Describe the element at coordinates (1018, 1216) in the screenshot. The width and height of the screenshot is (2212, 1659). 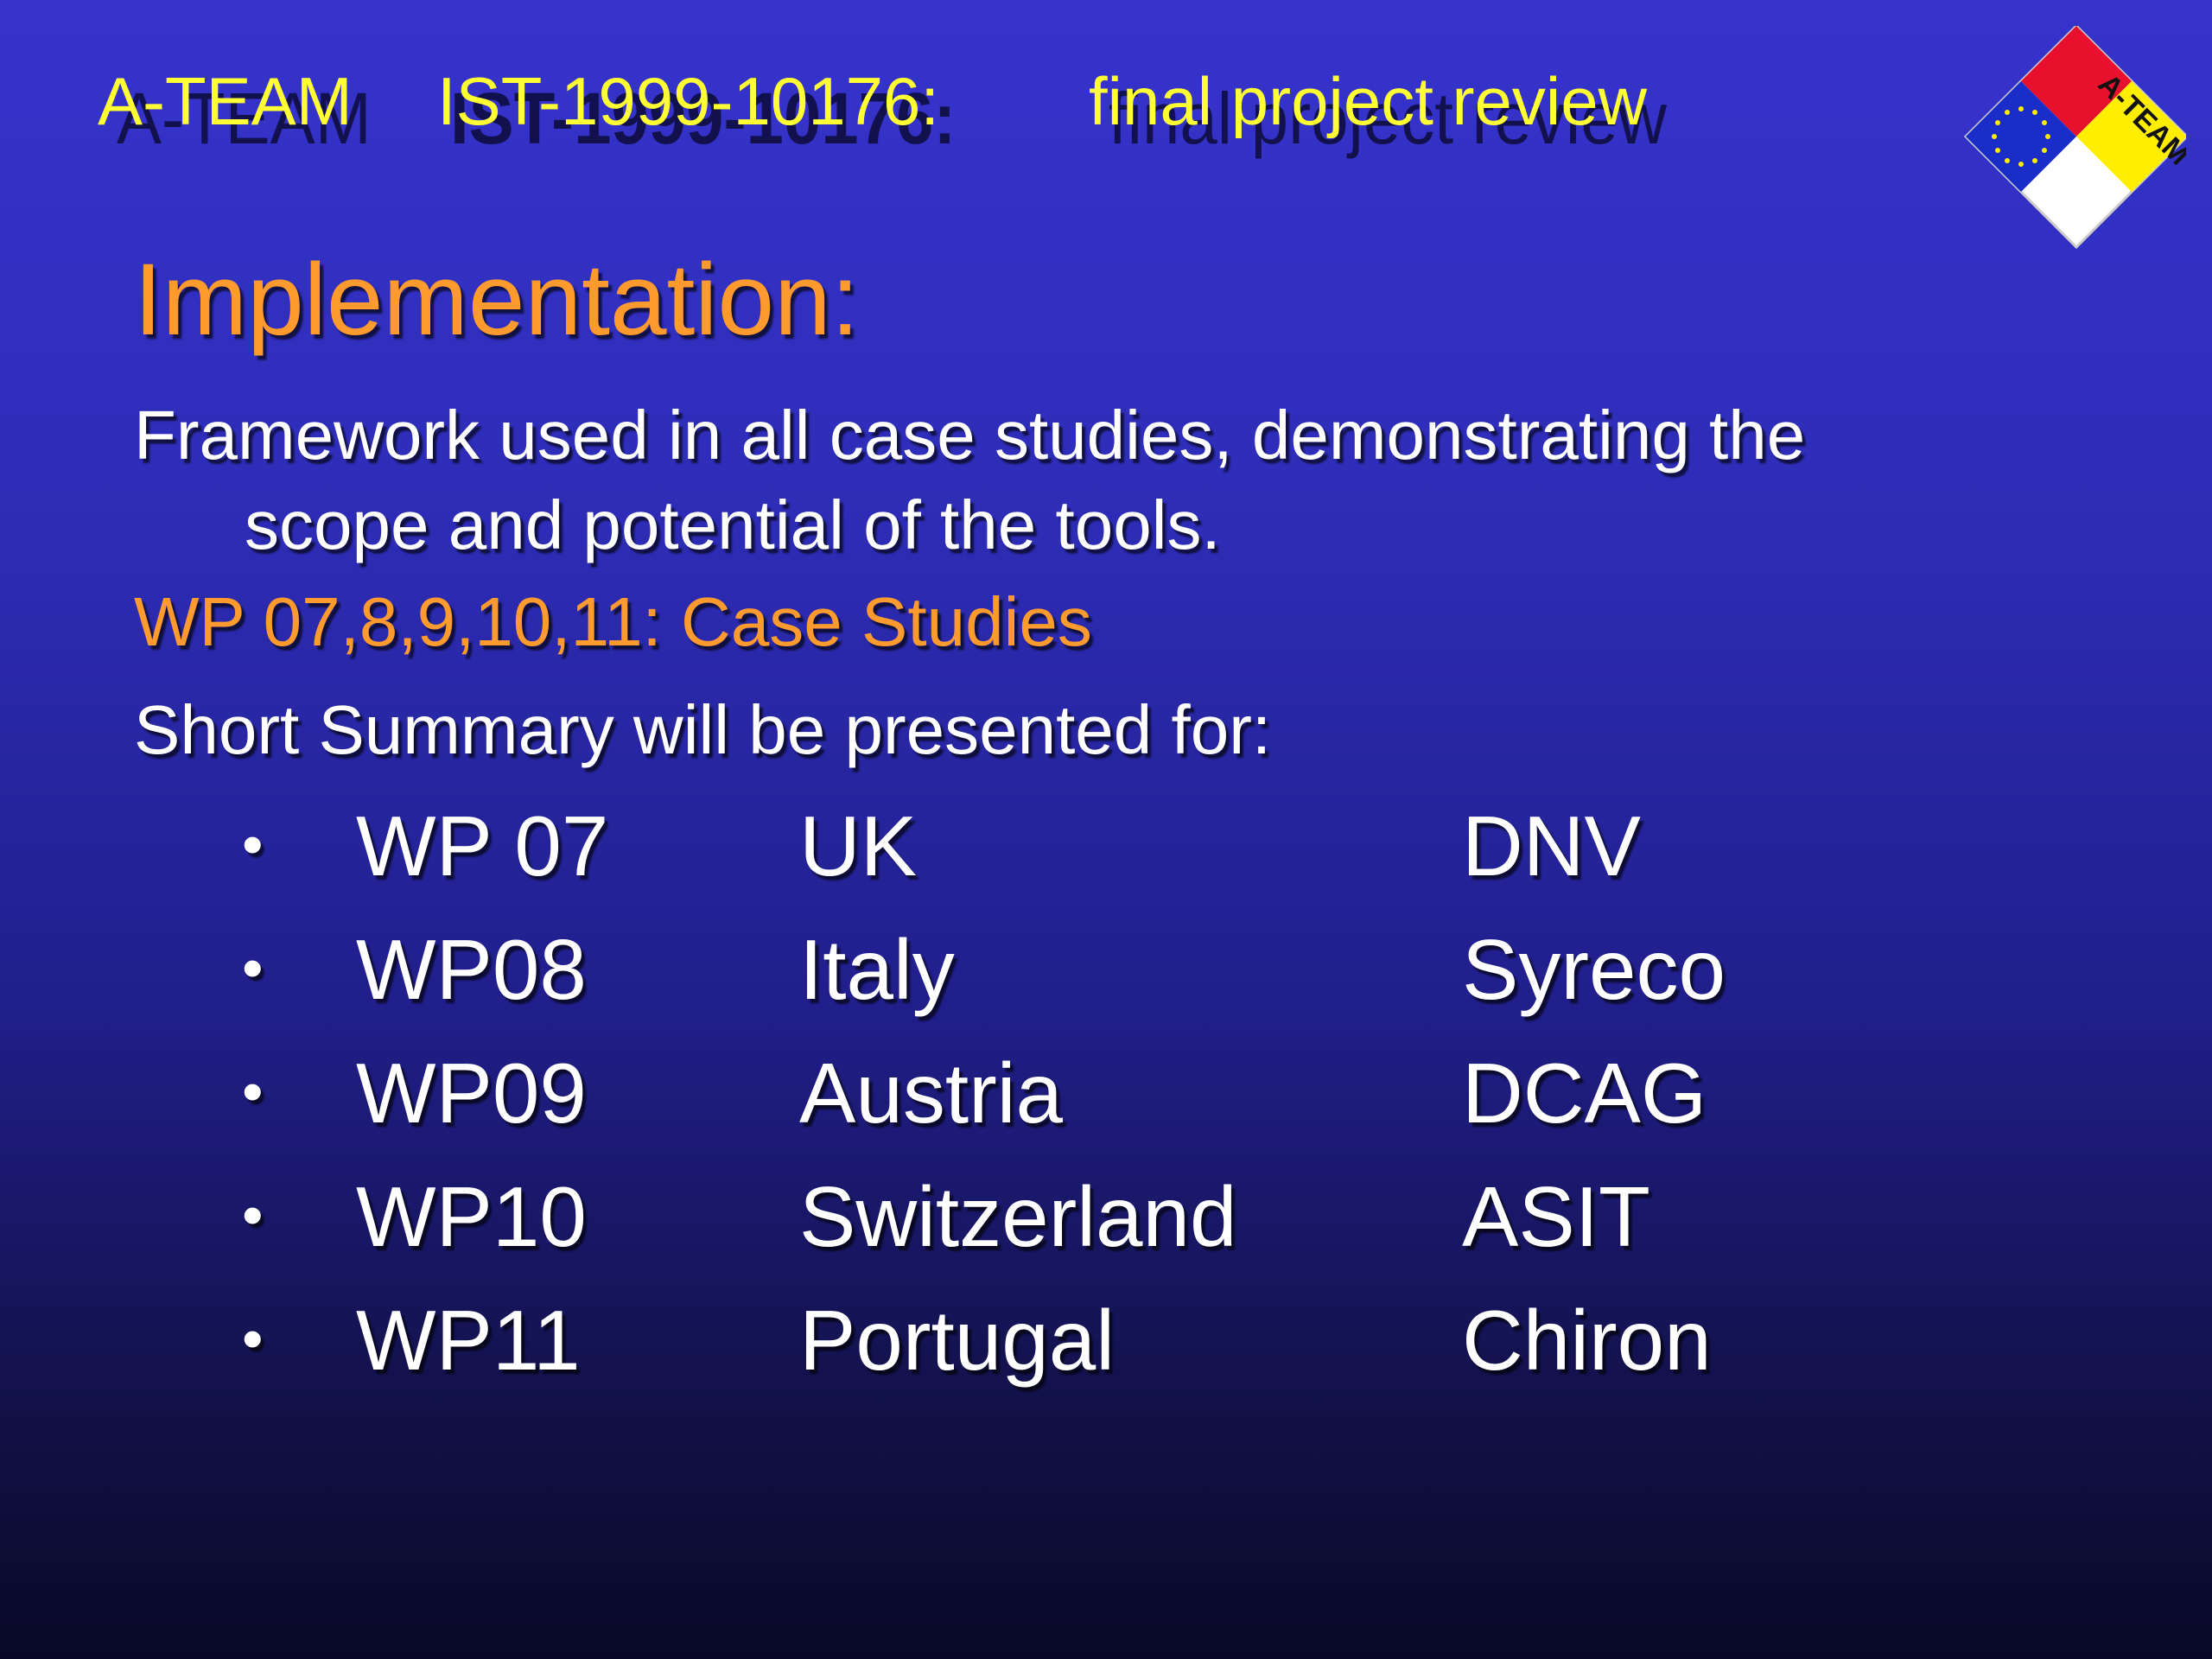
I see `country: Switzerland` at that location.